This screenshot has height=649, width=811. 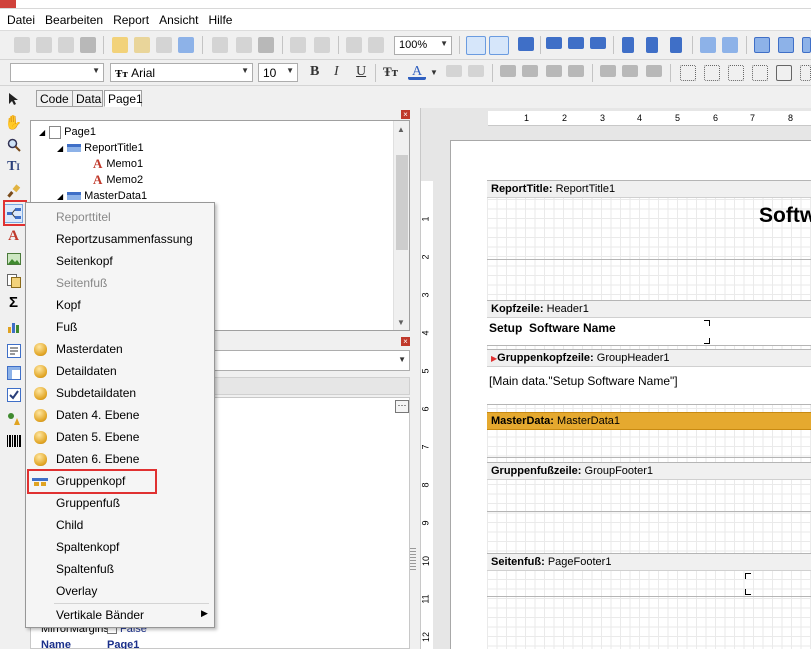 I want to click on new-icon, so click(x=22, y=45).